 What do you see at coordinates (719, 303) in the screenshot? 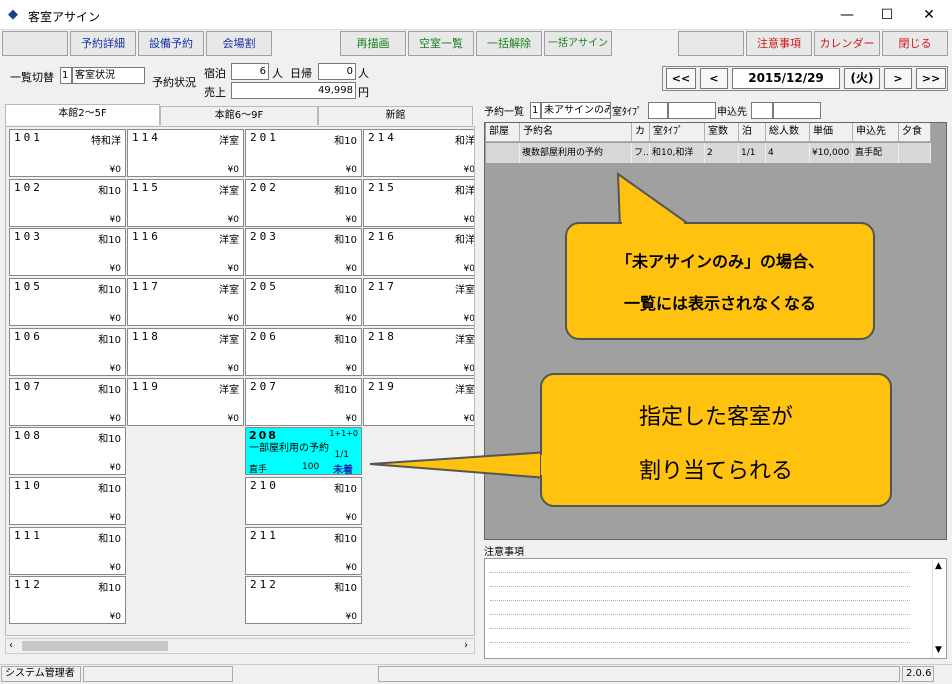
I see `top-callout-line2: 一覧には表示されなくなる` at bounding box center [719, 303].